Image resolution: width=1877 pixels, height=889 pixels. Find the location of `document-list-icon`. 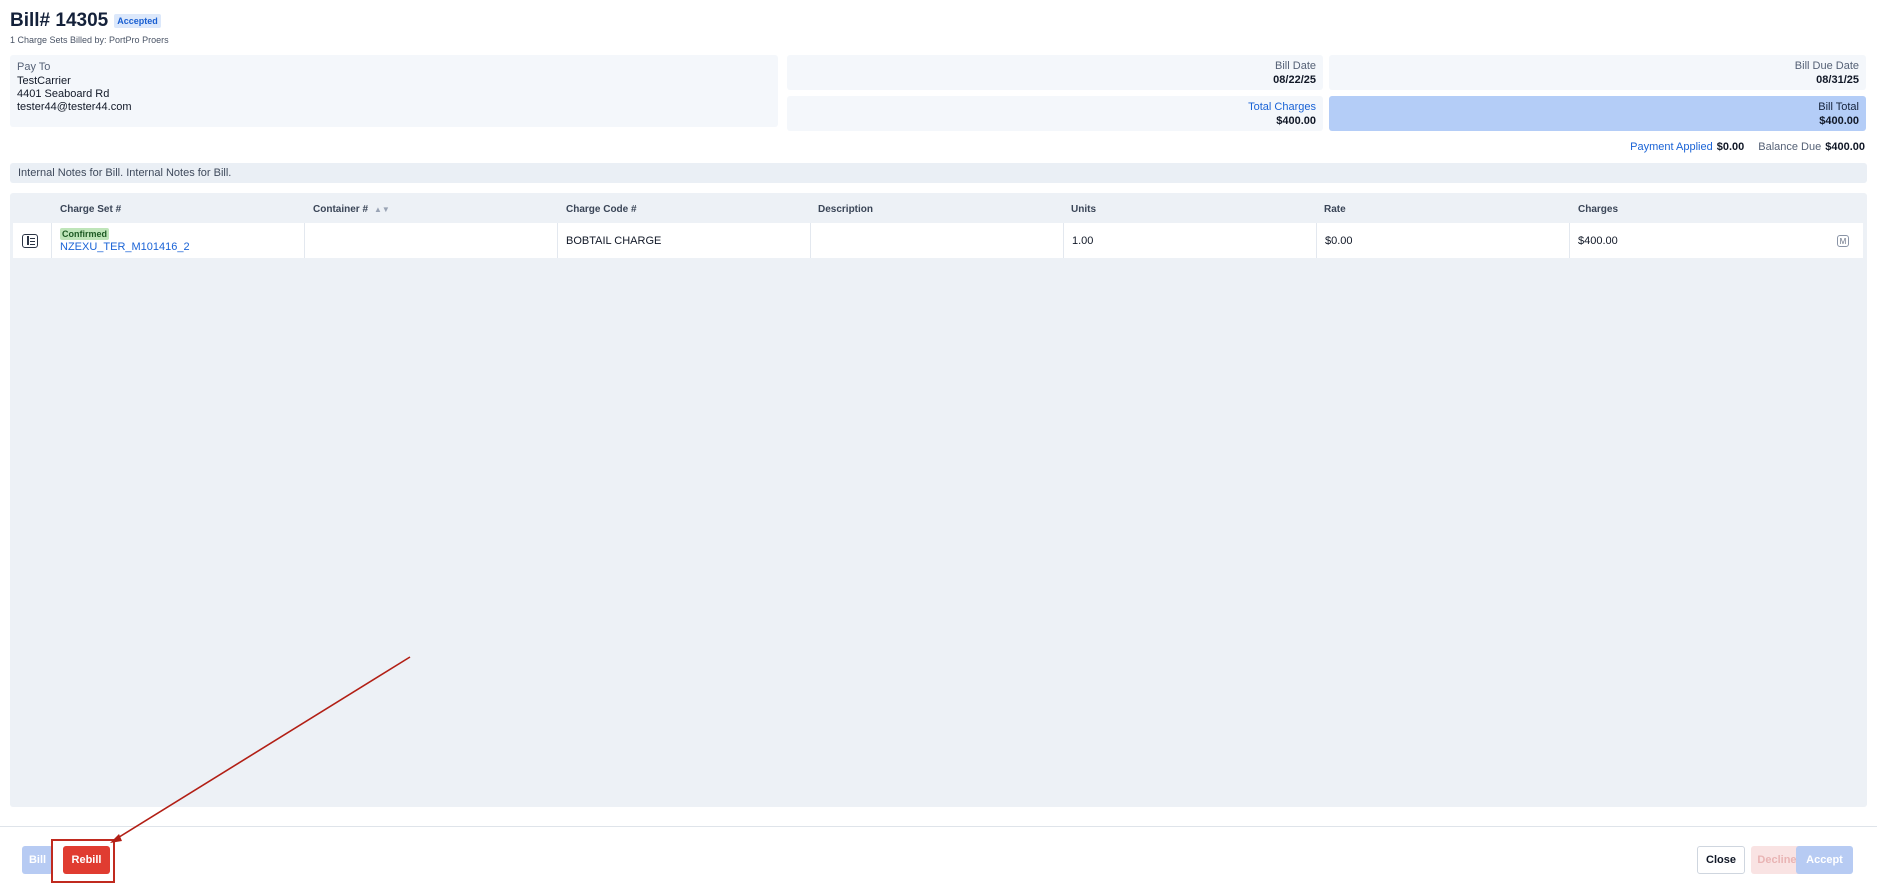

document-list-icon is located at coordinates (30, 240).